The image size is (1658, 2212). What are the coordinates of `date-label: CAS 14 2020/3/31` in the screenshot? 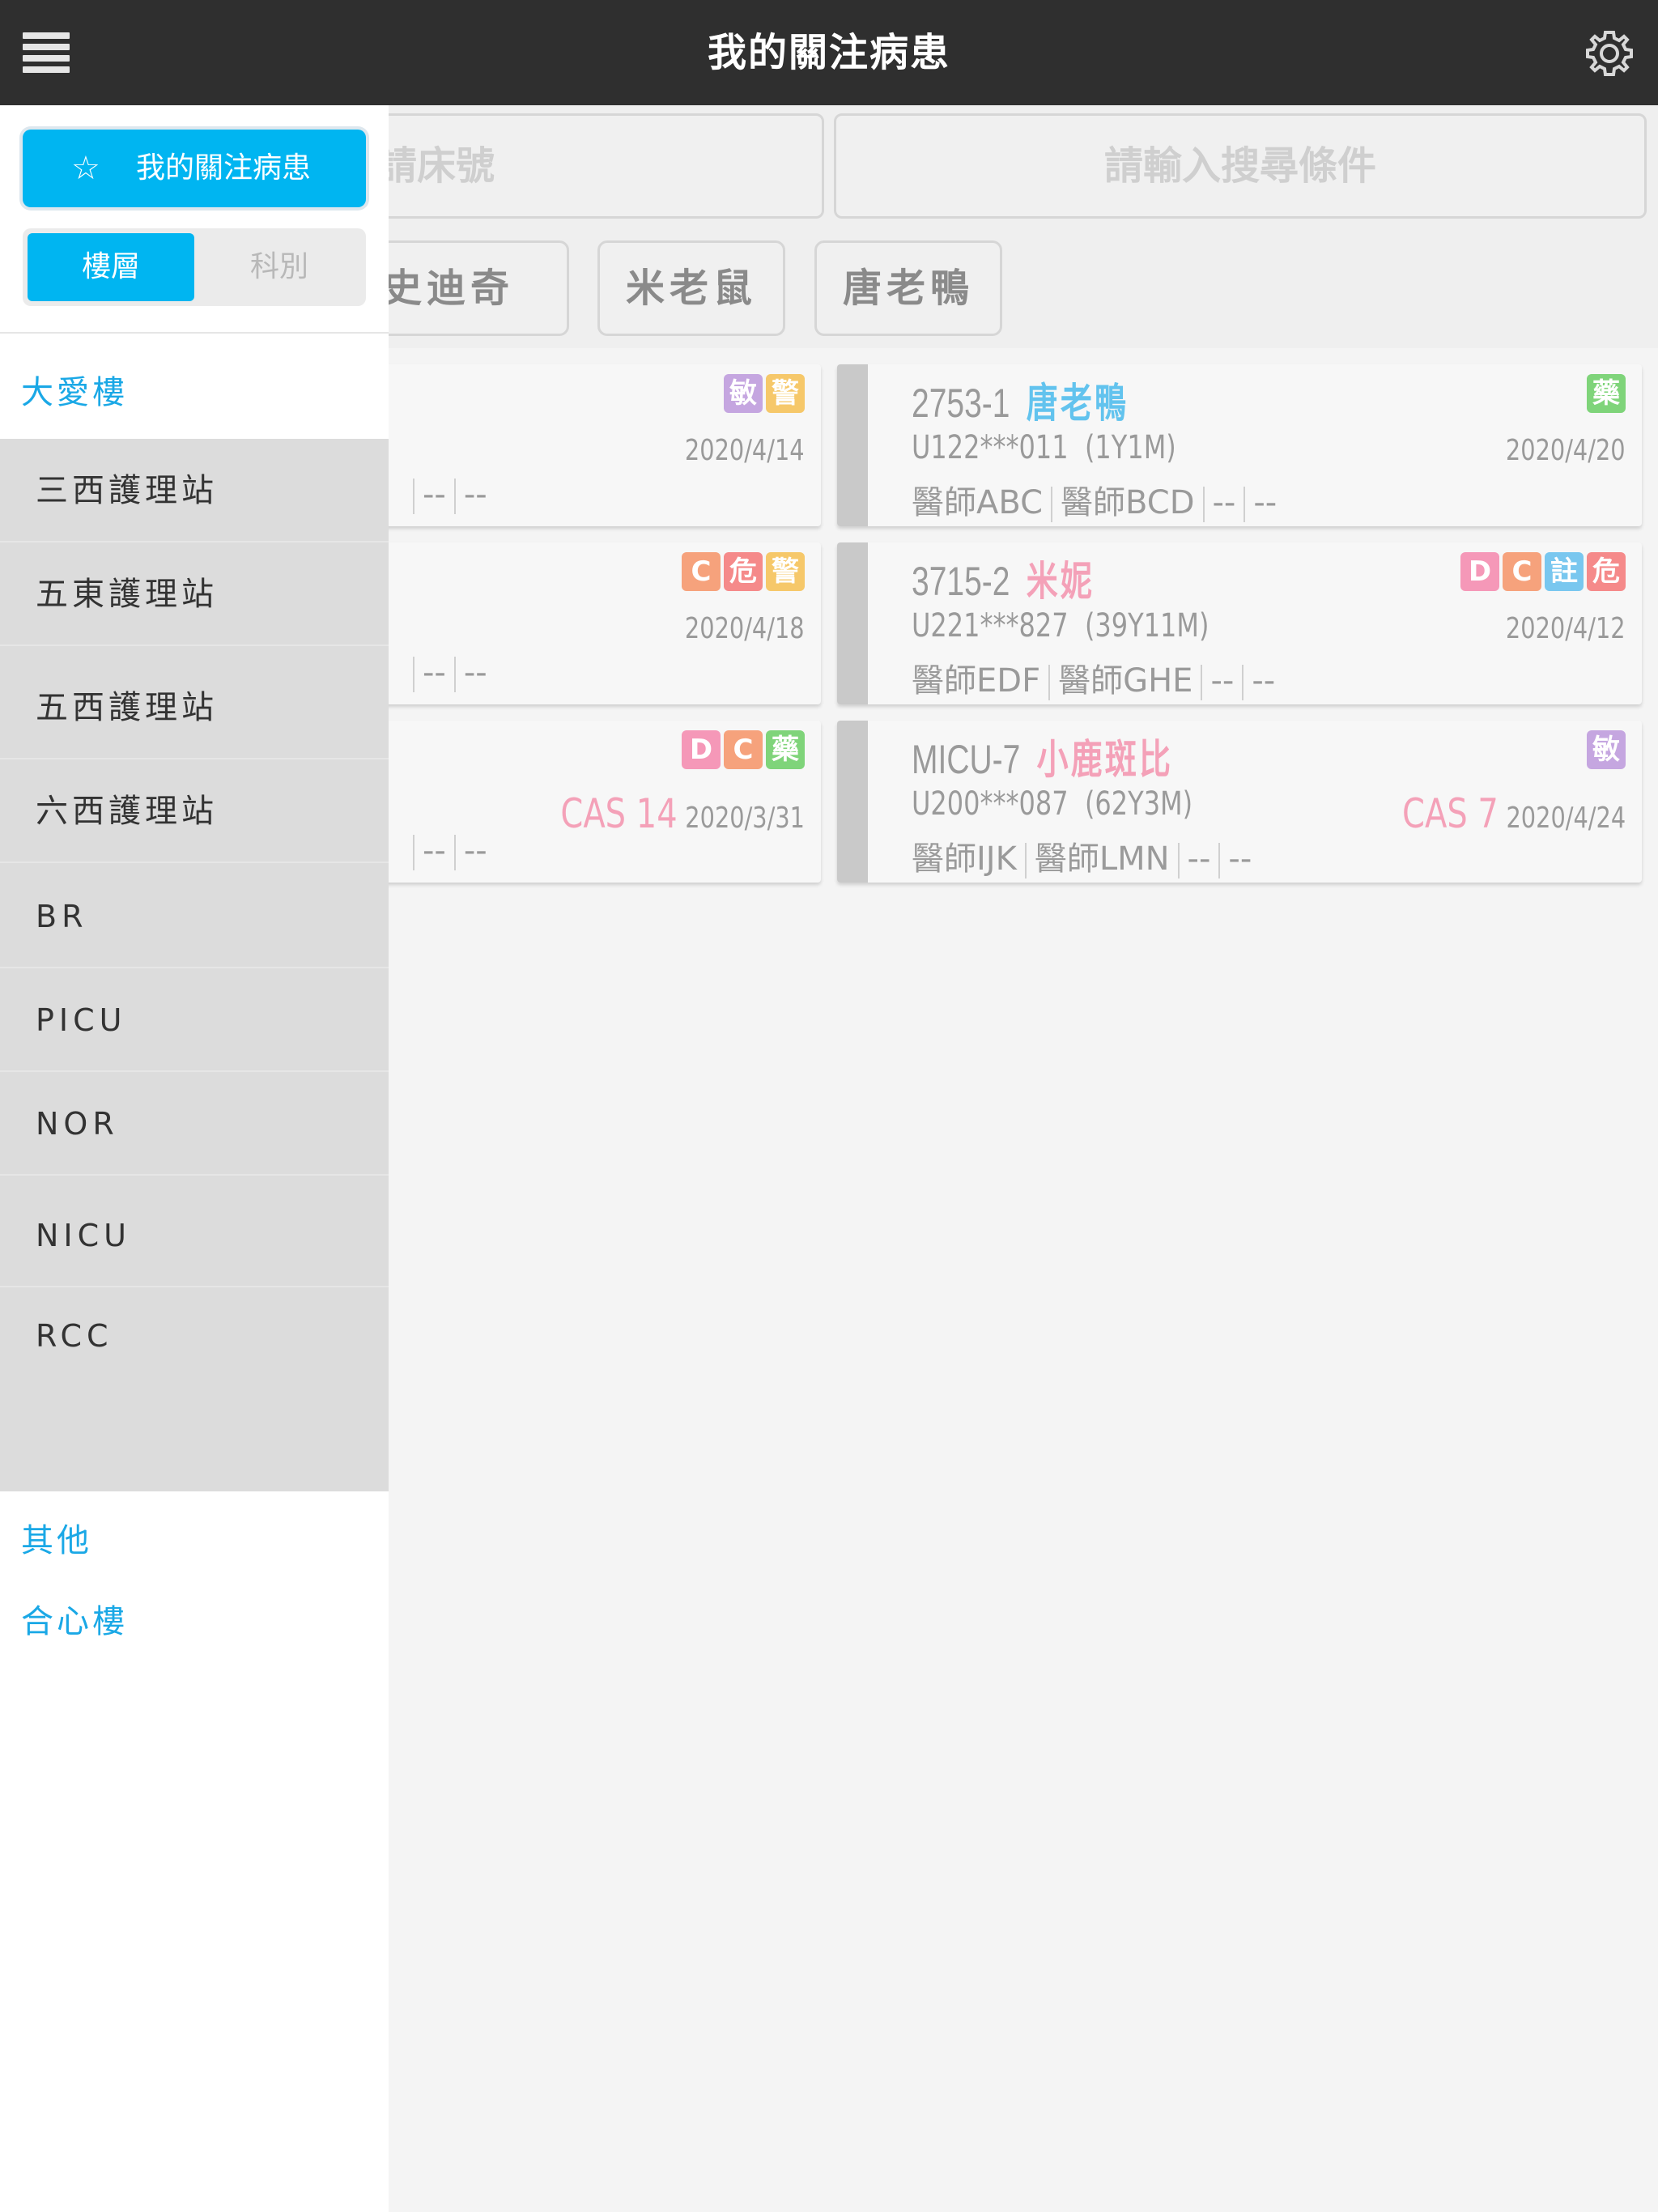 It's located at (682, 814).